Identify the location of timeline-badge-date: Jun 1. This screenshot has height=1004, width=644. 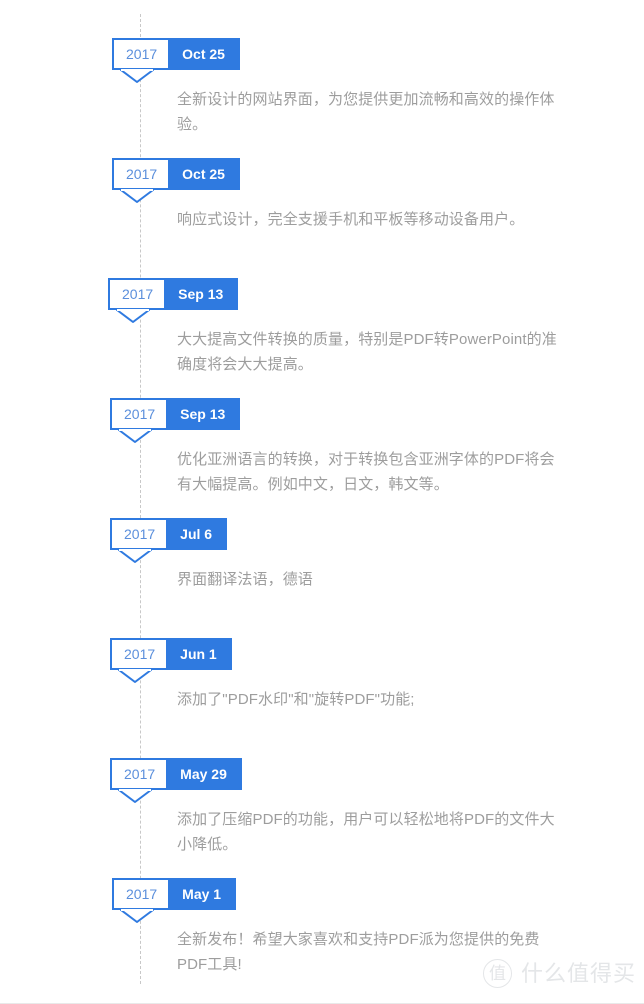
(199, 654).